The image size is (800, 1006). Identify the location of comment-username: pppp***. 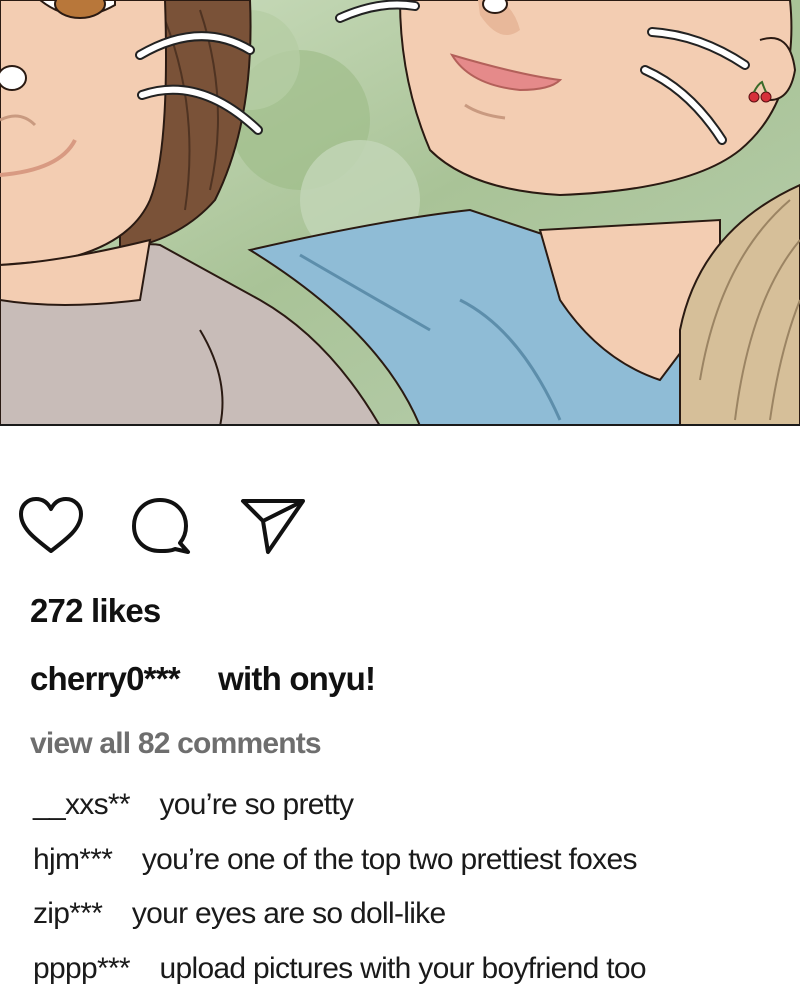
(81, 968).